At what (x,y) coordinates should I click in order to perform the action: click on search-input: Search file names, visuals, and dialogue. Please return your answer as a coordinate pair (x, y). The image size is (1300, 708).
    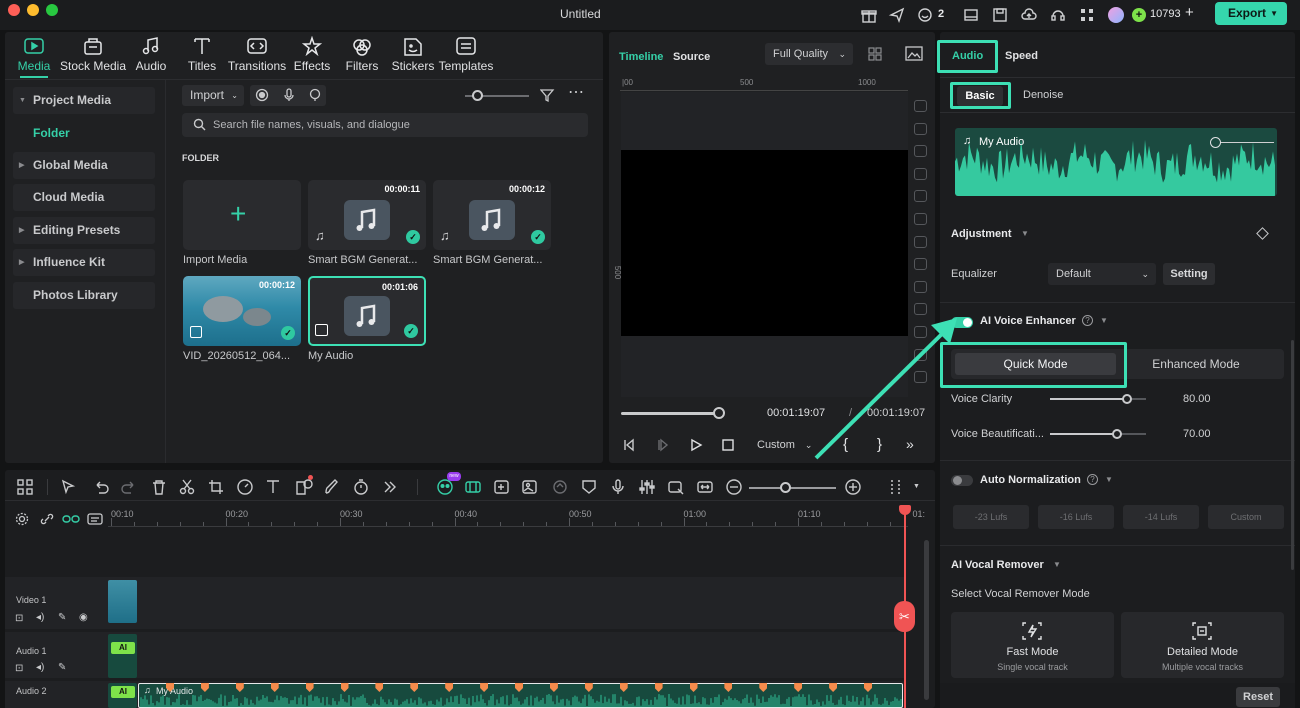
    Looking at the image, I should click on (385, 125).